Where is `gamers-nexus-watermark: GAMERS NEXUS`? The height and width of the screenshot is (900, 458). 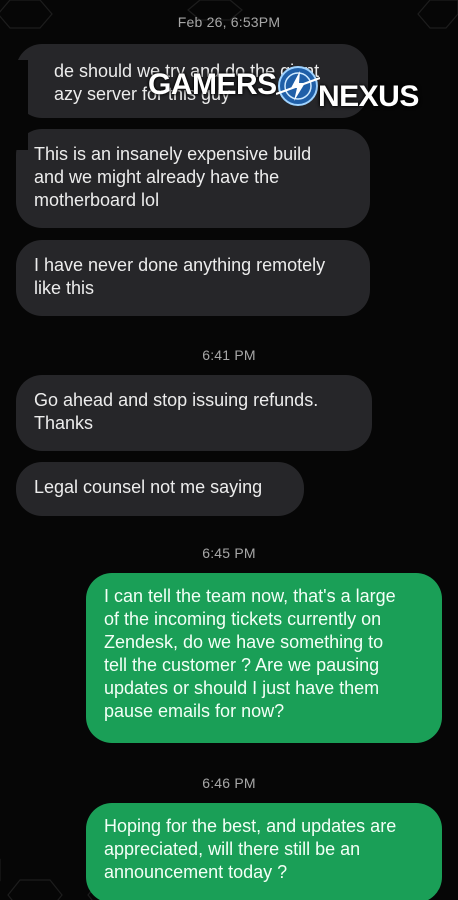
gamers-nexus-watermark: GAMERS NEXUS is located at coordinates (288, 90).